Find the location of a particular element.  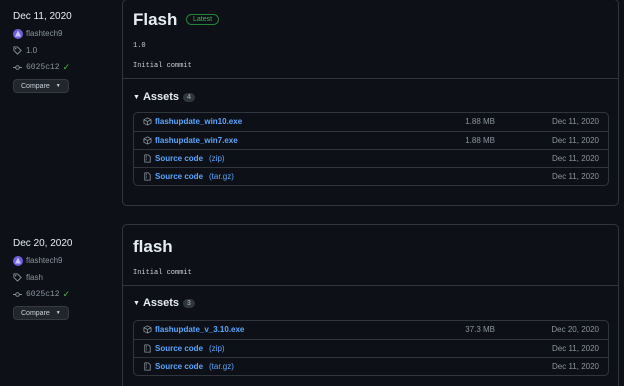

asset-link: flashupdate_win10.exe is located at coordinates (192, 121).